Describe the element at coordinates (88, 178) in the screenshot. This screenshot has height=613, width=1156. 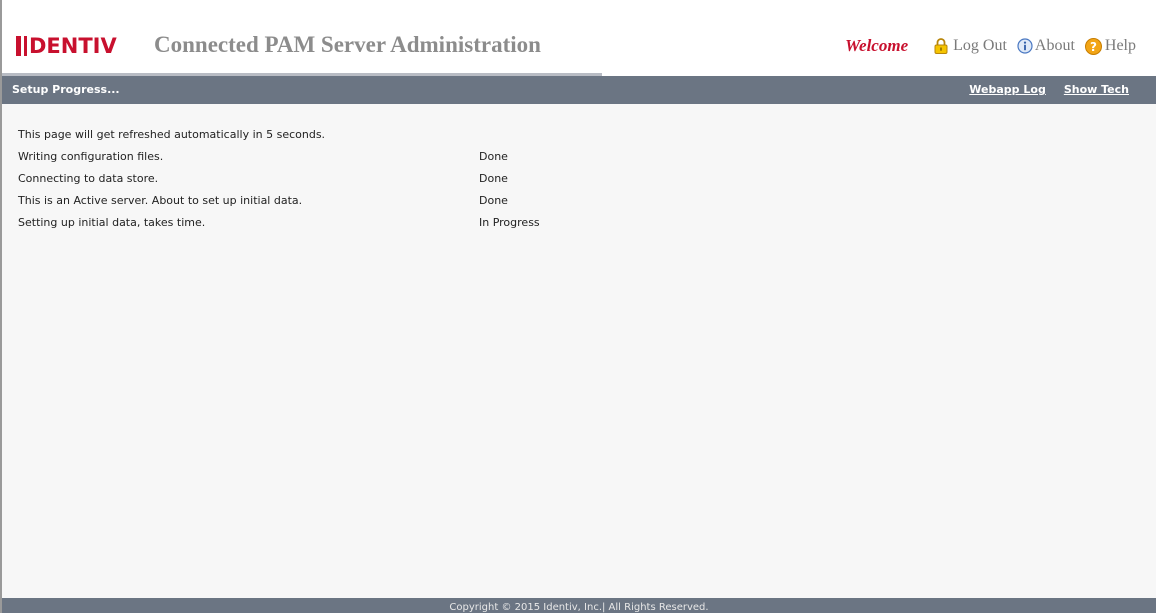
I see `step-label: Connecting to data store.` at that location.